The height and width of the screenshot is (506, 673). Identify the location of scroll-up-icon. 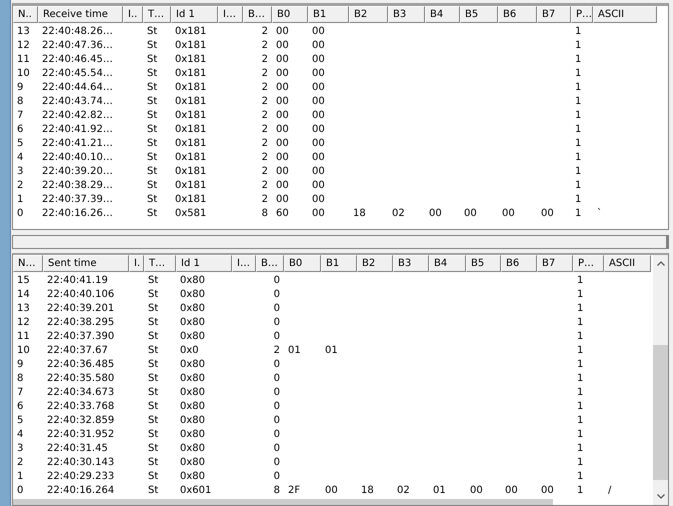
(660, 263).